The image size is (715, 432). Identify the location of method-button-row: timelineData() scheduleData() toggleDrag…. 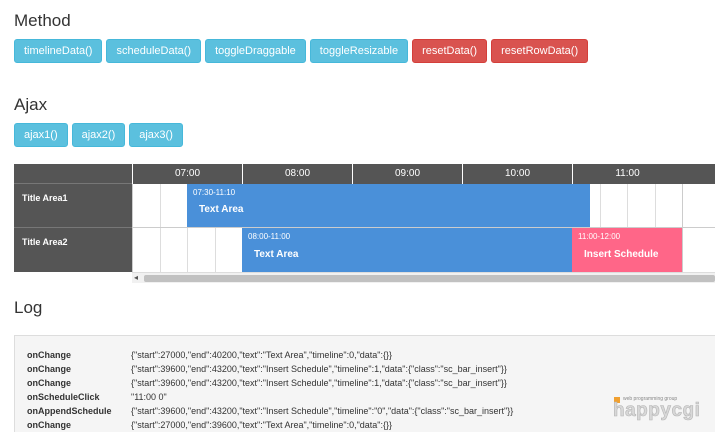
(301, 51).